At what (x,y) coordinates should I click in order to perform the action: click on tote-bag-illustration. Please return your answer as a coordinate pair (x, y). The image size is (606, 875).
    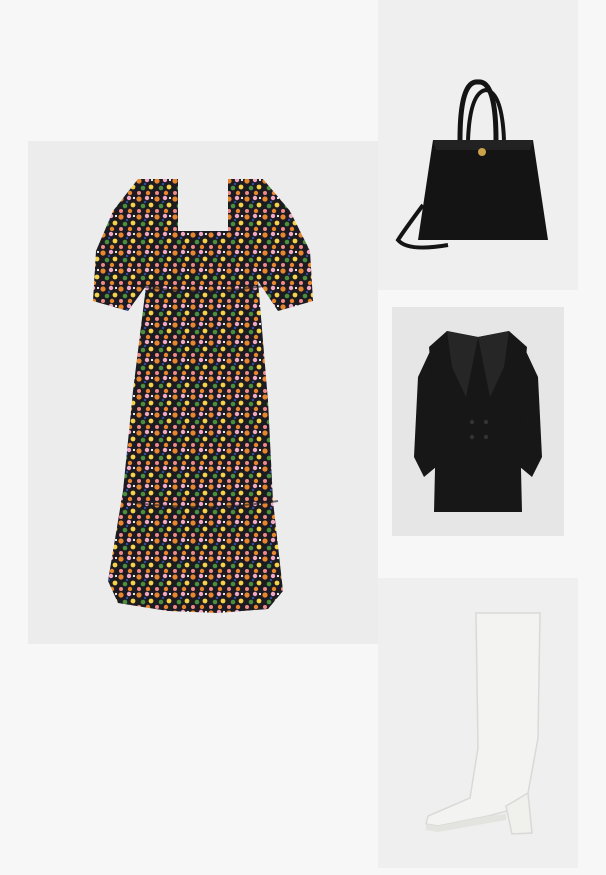
    Looking at the image, I should click on (471, 164).